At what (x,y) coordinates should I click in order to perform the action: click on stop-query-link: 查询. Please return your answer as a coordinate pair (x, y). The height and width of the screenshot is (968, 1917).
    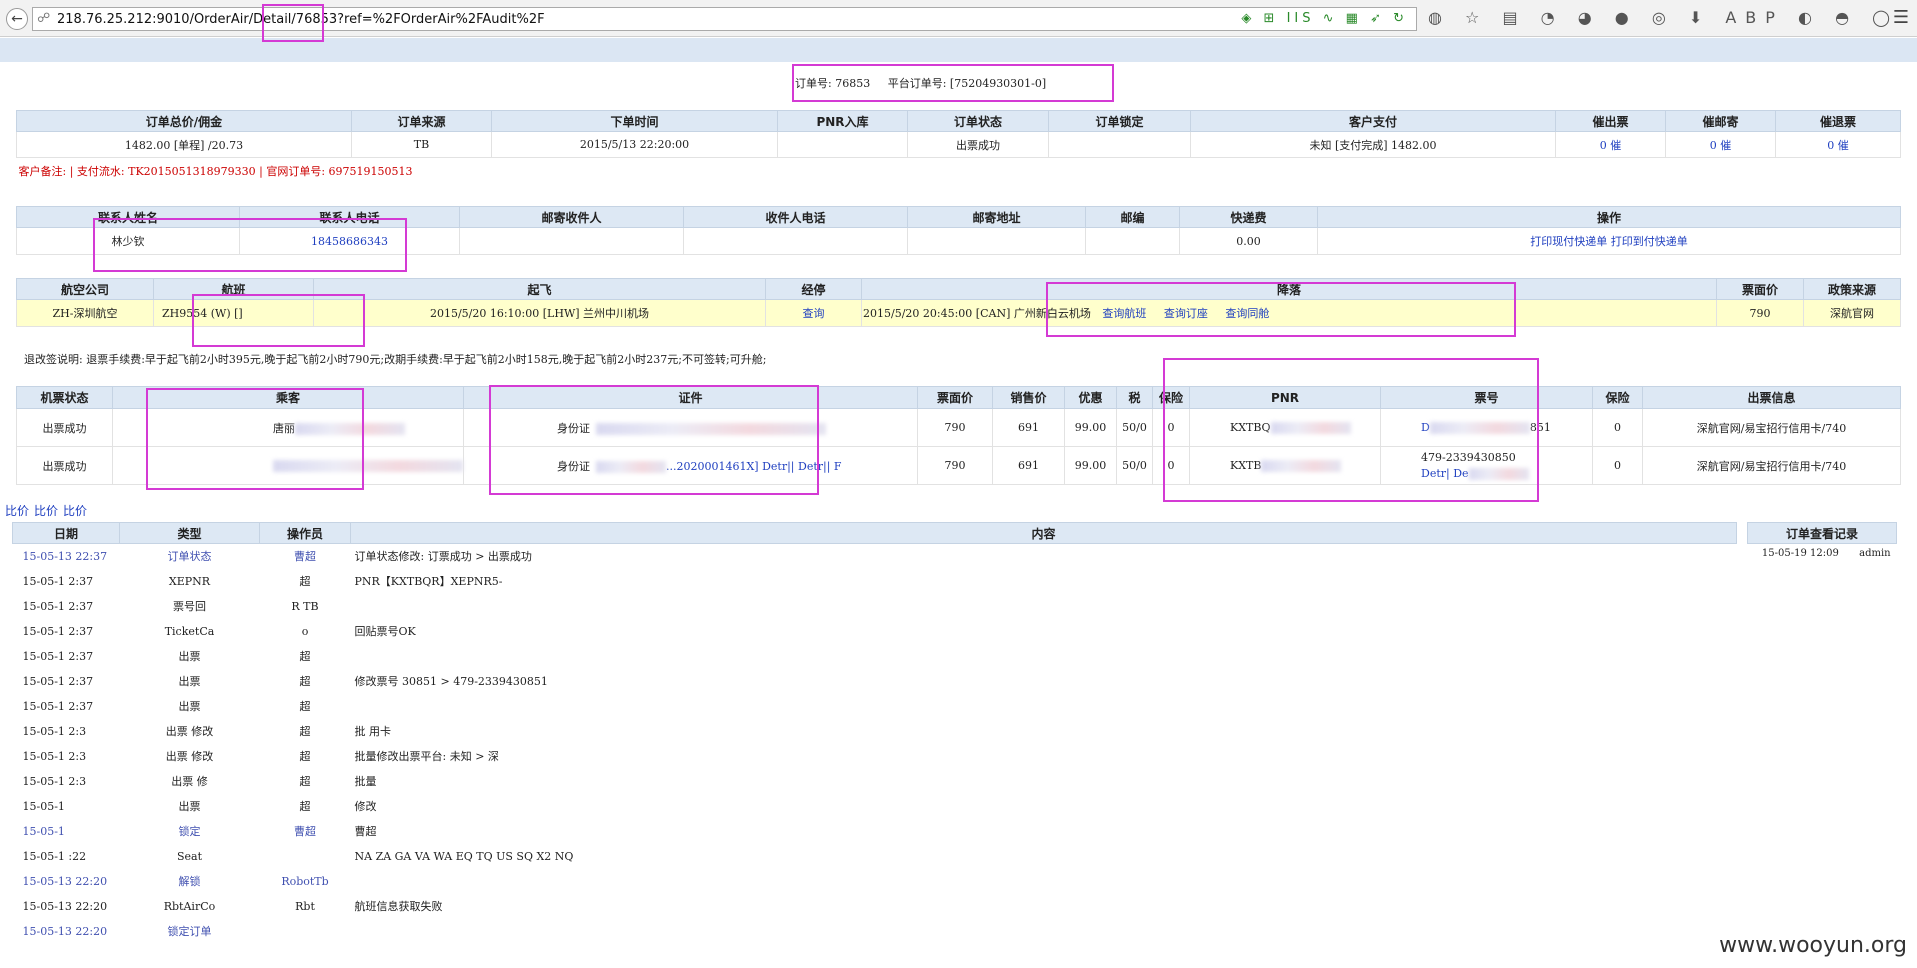
    Looking at the image, I should click on (813, 313).